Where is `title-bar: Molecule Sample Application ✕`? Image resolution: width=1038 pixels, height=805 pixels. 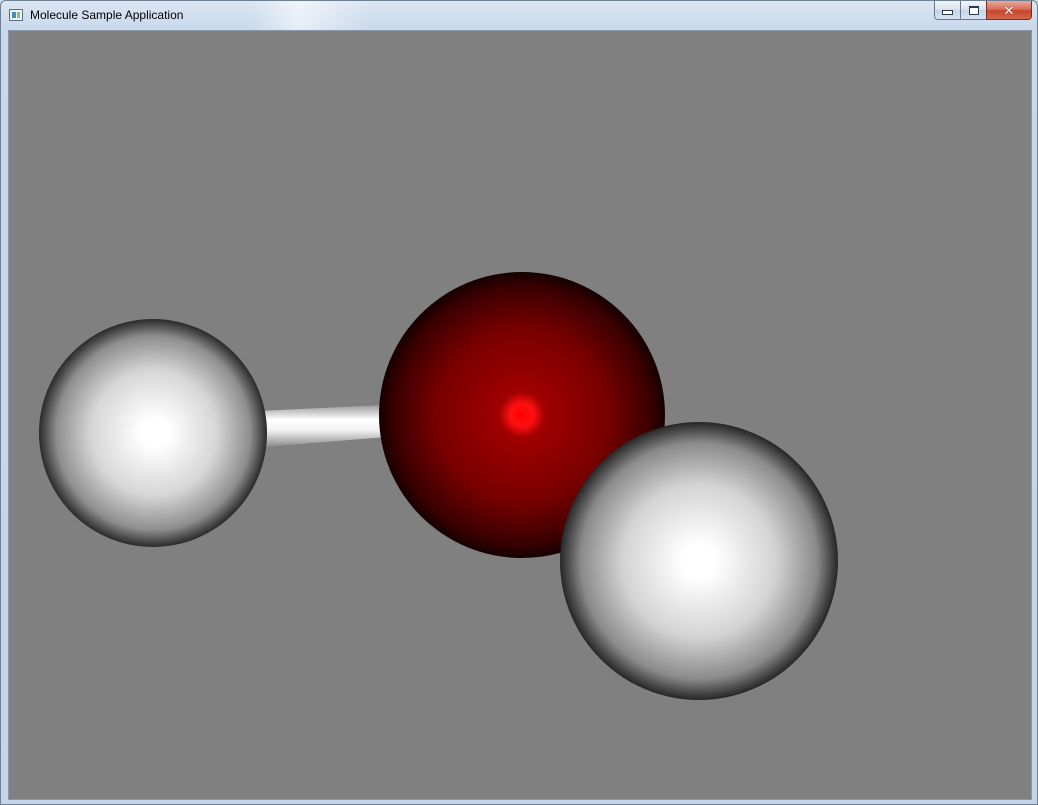 title-bar: Molecule Sample Application ✕ is located at coordinates (519, 15).